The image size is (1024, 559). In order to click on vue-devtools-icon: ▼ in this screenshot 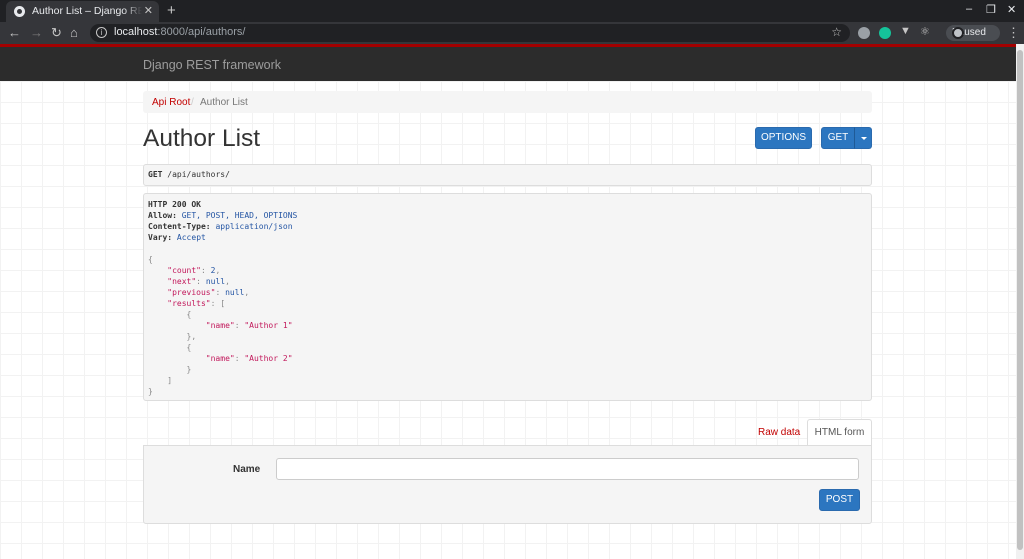, I will do `click(905, 31)`.